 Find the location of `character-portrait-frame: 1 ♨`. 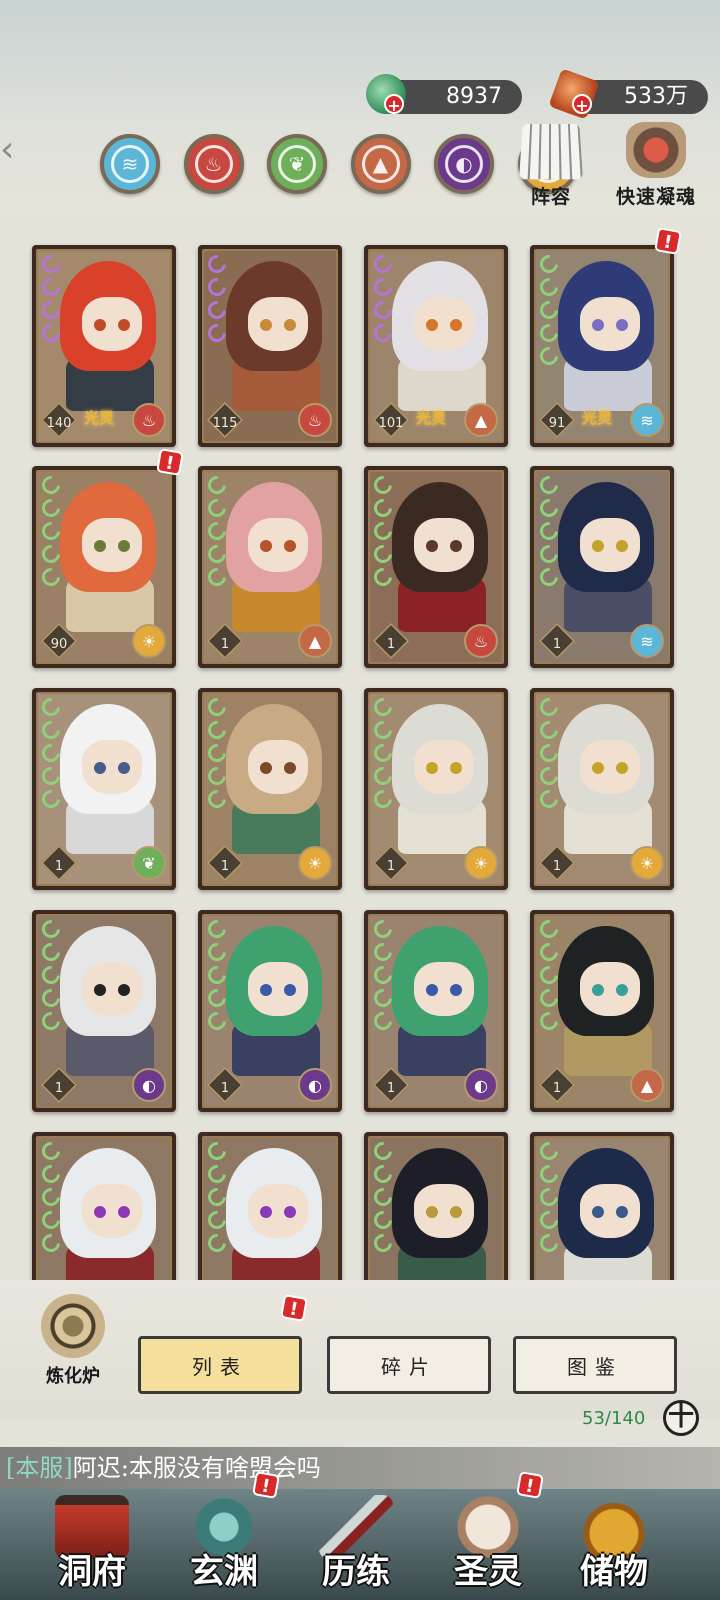

character-portrait-frame: 1 ♨ is located at coordinates (436, 567).